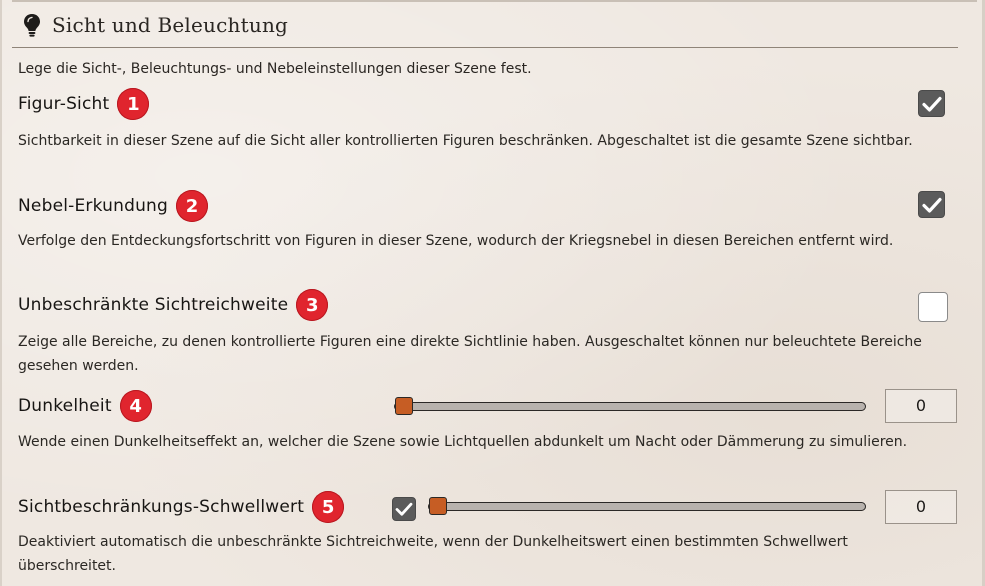 Image resolution: width=985 pixels, height=586 pixels. Describe the element at coordinates (312, 305) in the screenshot. I see `step-badge: 3` at that location.